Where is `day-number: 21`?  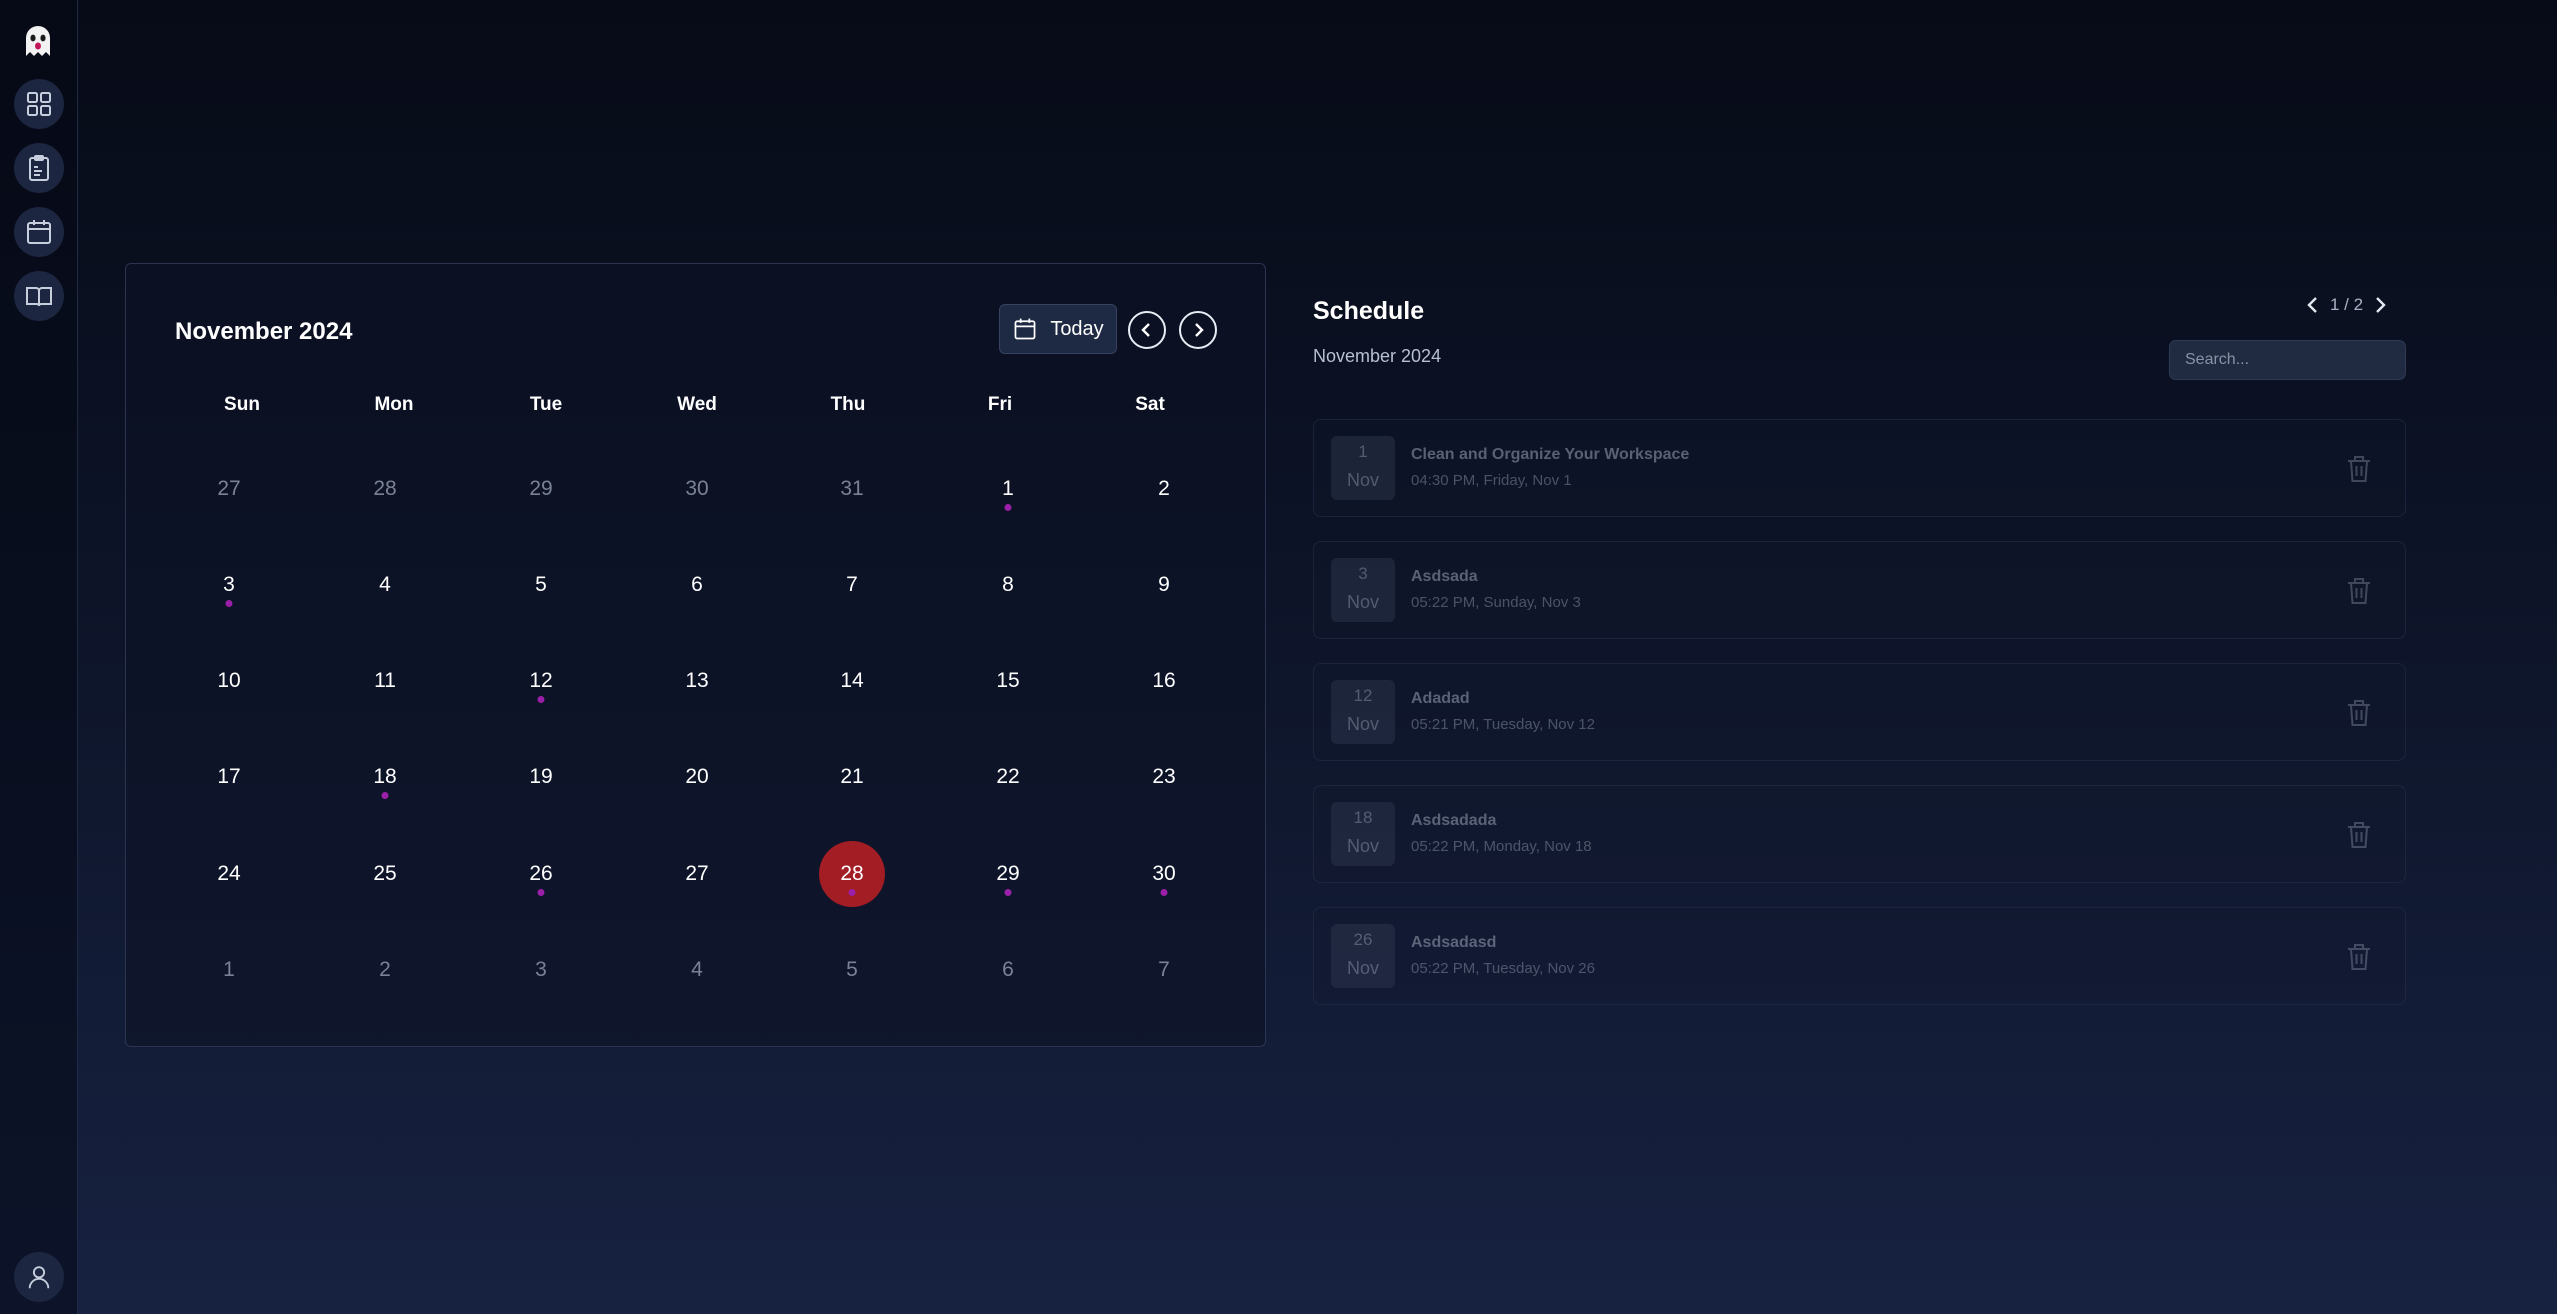 day-number: 21 is located at coordinates (852, 776).